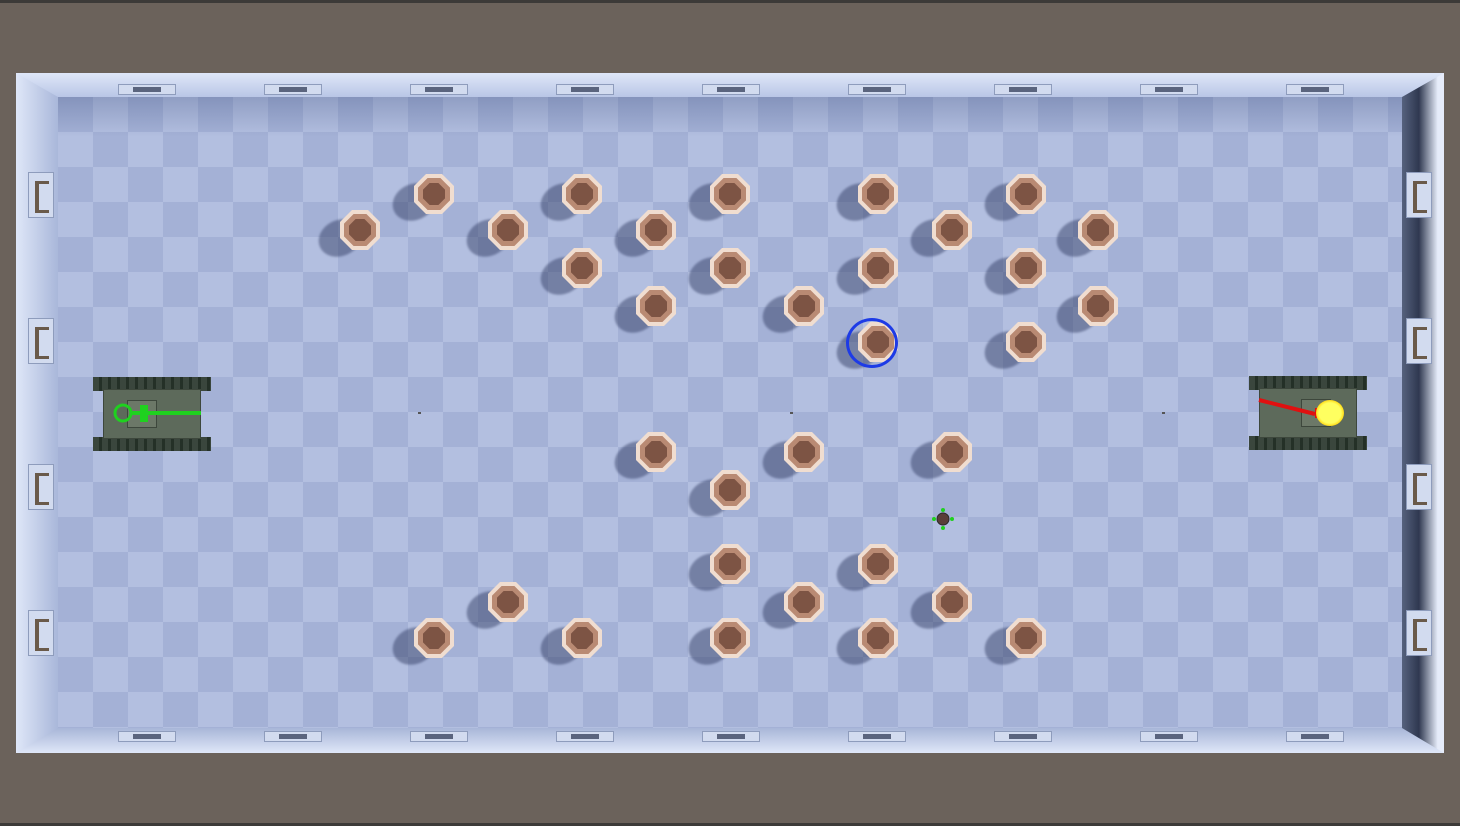  Describe the element at coordinates (943, 519) in the screenshot. I see `move-gizmo-icon` at that location.